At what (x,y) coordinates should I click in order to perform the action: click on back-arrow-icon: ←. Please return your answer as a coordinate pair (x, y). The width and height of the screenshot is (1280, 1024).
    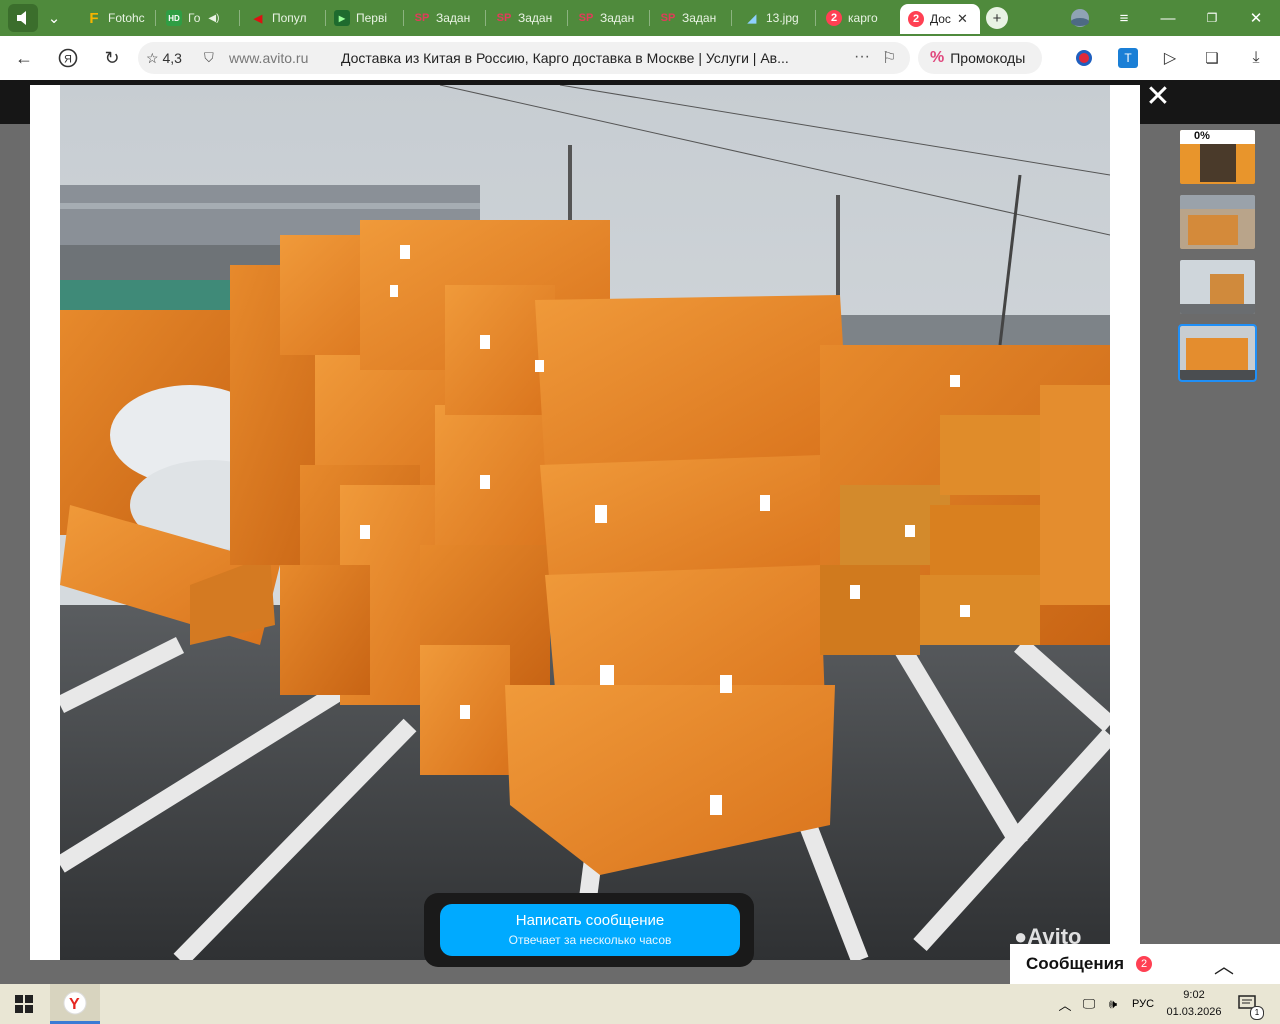
    Looking at the image, I should click on (24, 58).